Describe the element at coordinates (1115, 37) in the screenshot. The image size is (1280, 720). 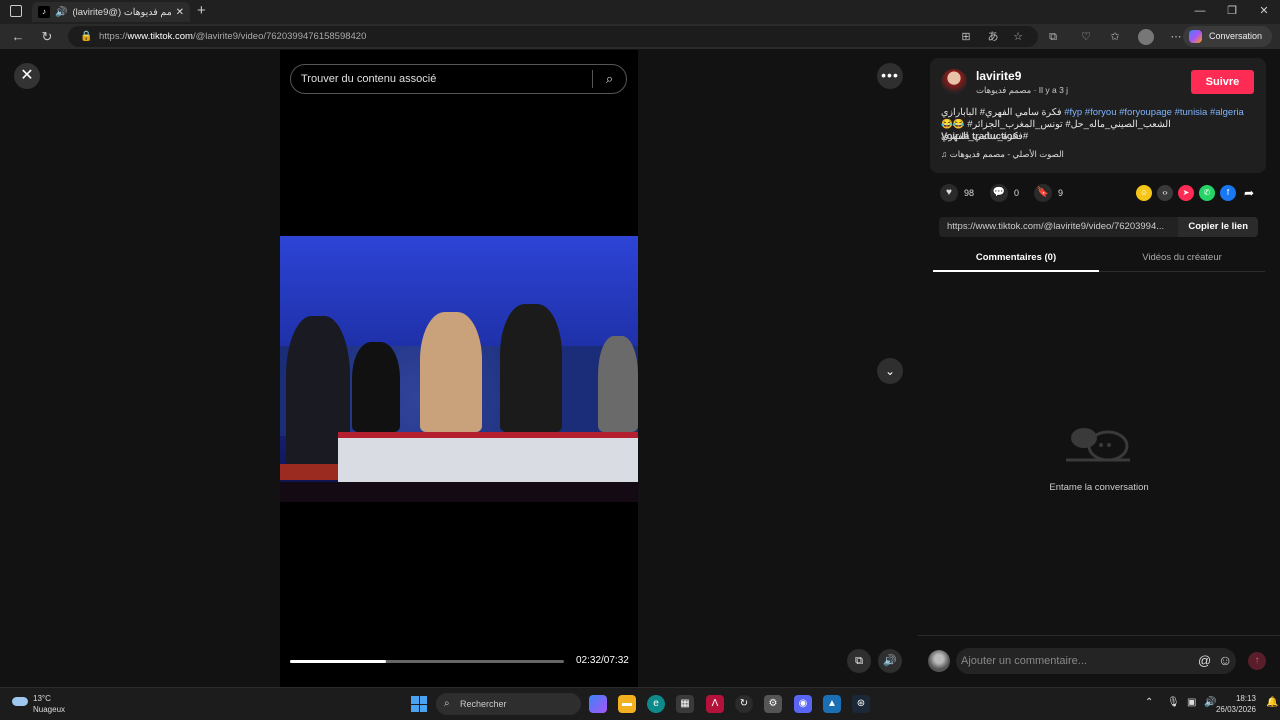
I see `favorites-icon: ✩` at that location.